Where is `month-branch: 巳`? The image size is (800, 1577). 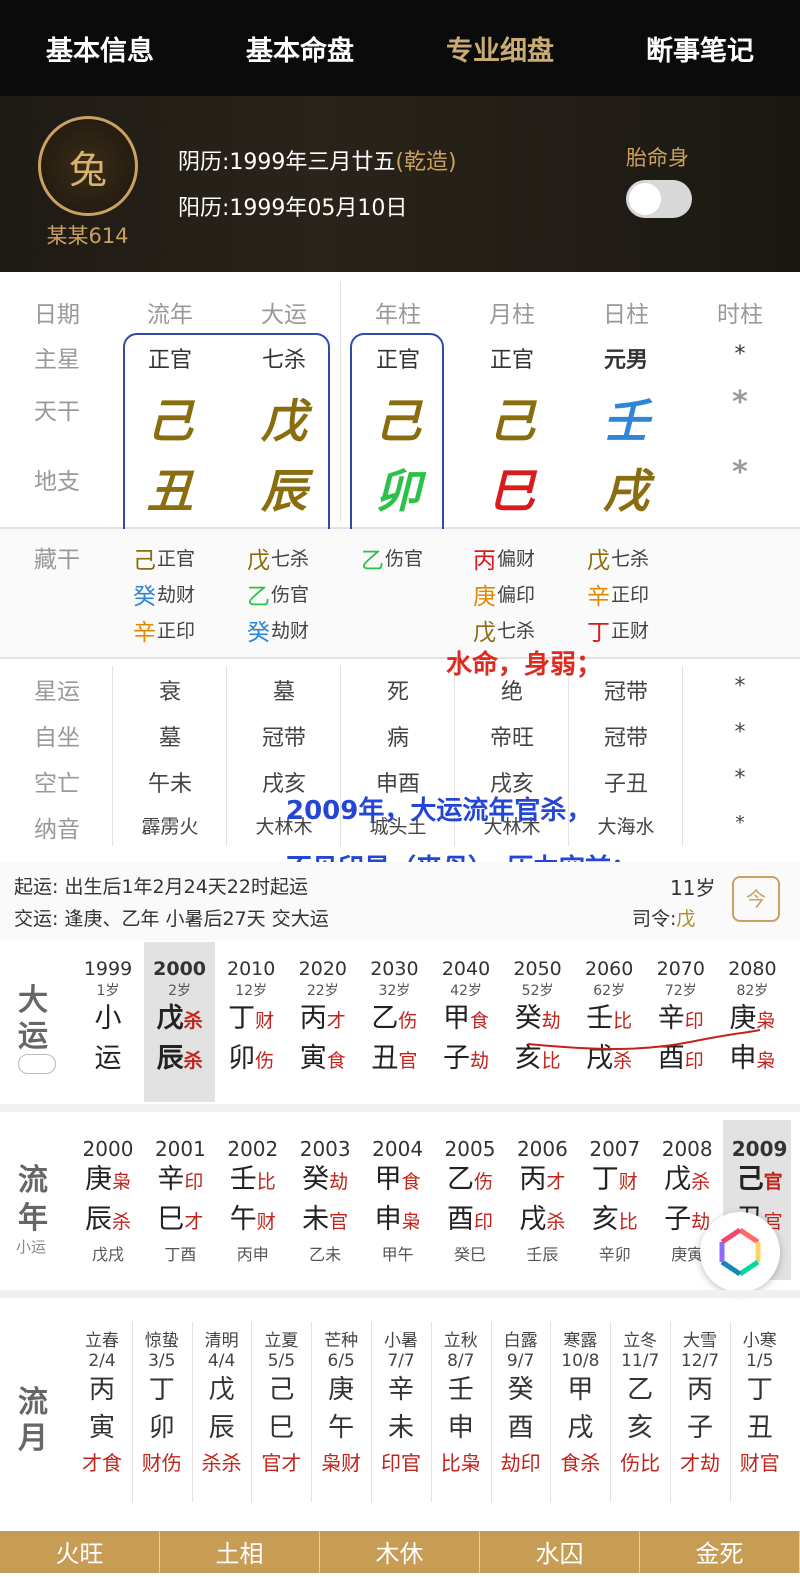
month-branch: 巳 is located at coordinates (281, 1428).